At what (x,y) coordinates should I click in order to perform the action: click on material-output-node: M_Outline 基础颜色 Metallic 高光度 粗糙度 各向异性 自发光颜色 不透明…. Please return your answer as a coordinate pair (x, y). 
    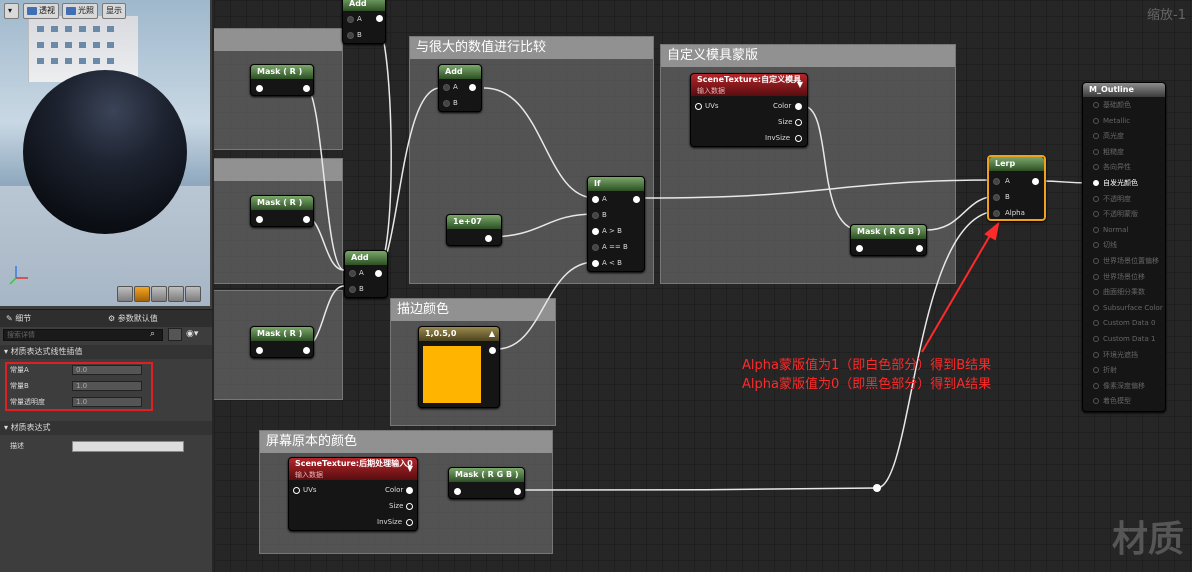
    Looking at the image, I should click on (1124, 247).